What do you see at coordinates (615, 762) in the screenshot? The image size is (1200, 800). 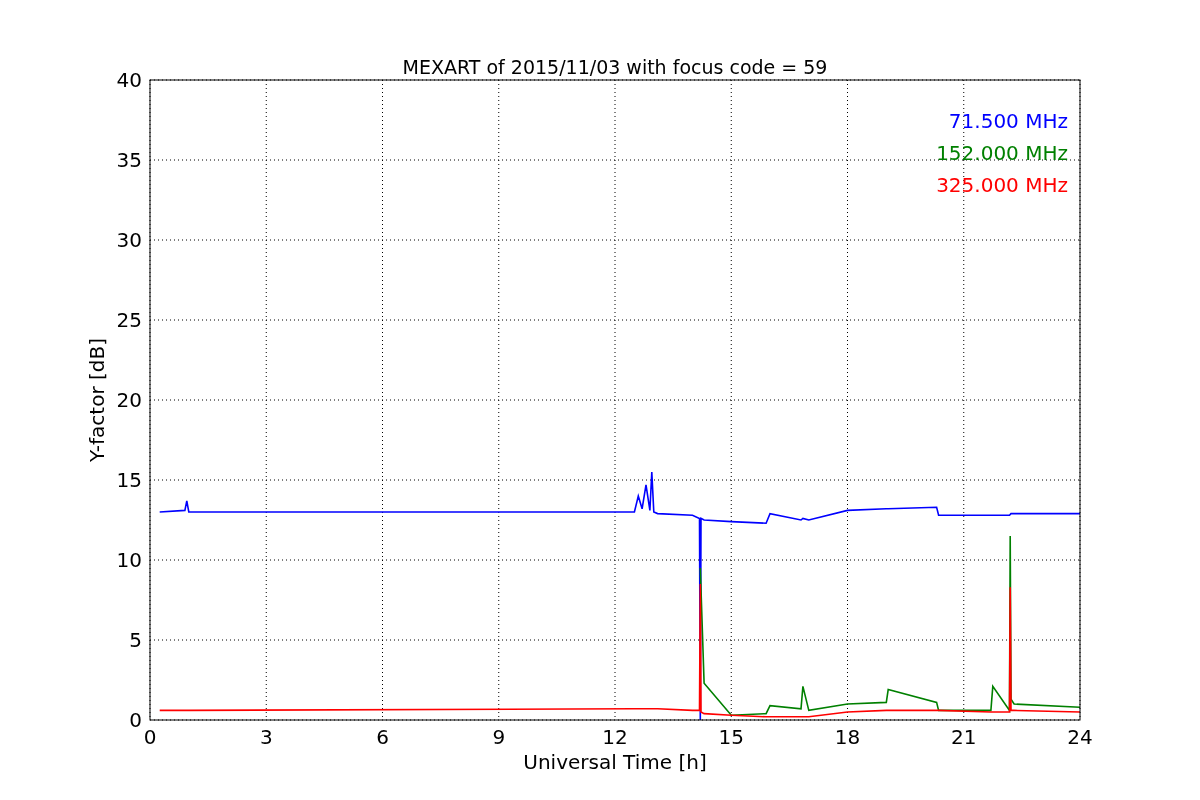 I see `x-axis-label: Universal Time [h]` at bounding box center [615, 762].